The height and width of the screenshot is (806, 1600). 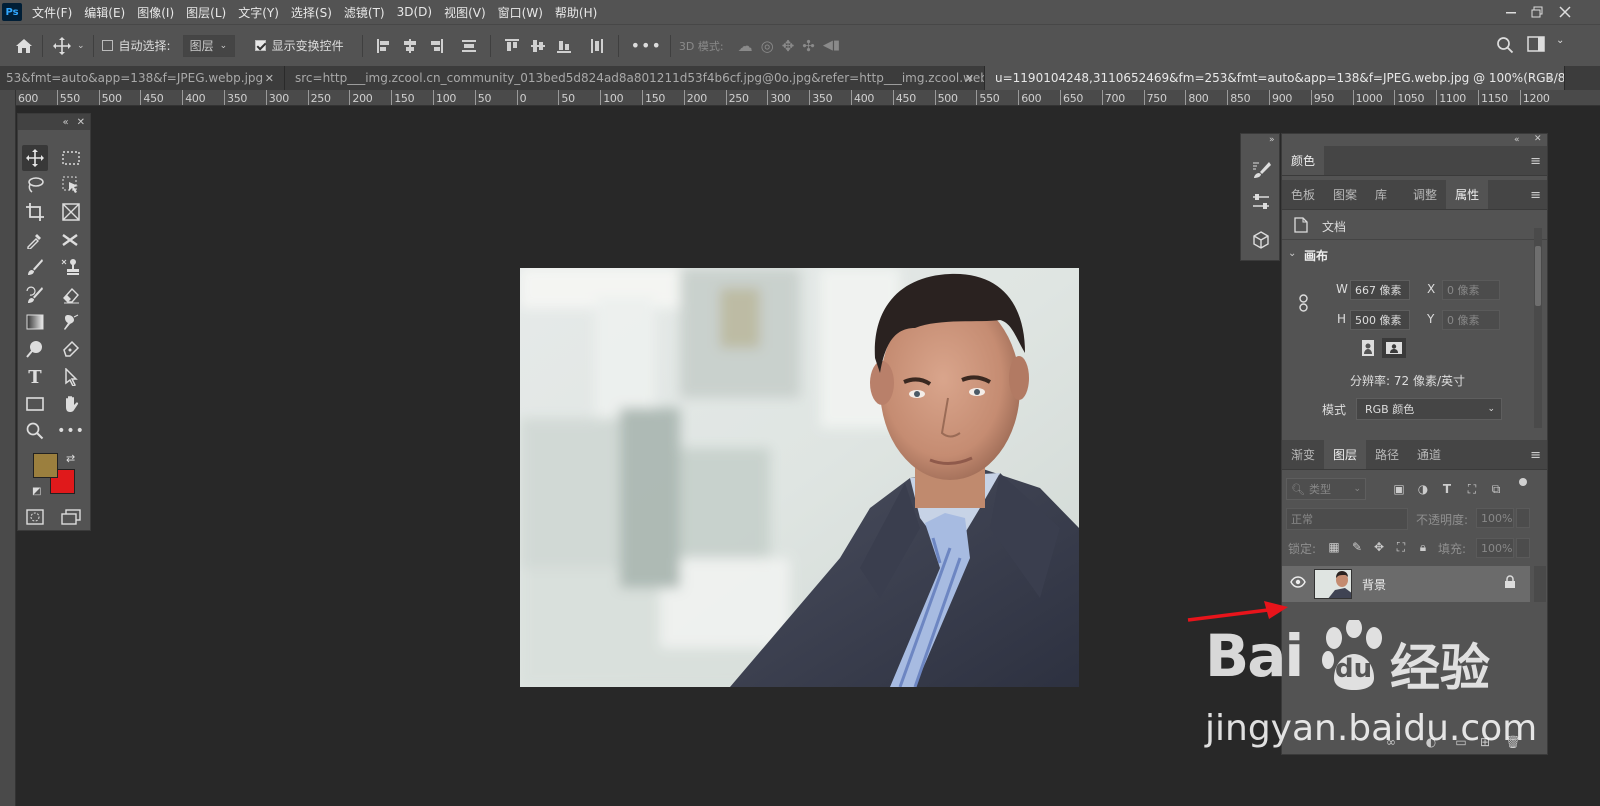 What do you see at coordinates (1261, 240) in the screenshot?
I see `3d-cube-icon` at bounding box center [1261, 240].